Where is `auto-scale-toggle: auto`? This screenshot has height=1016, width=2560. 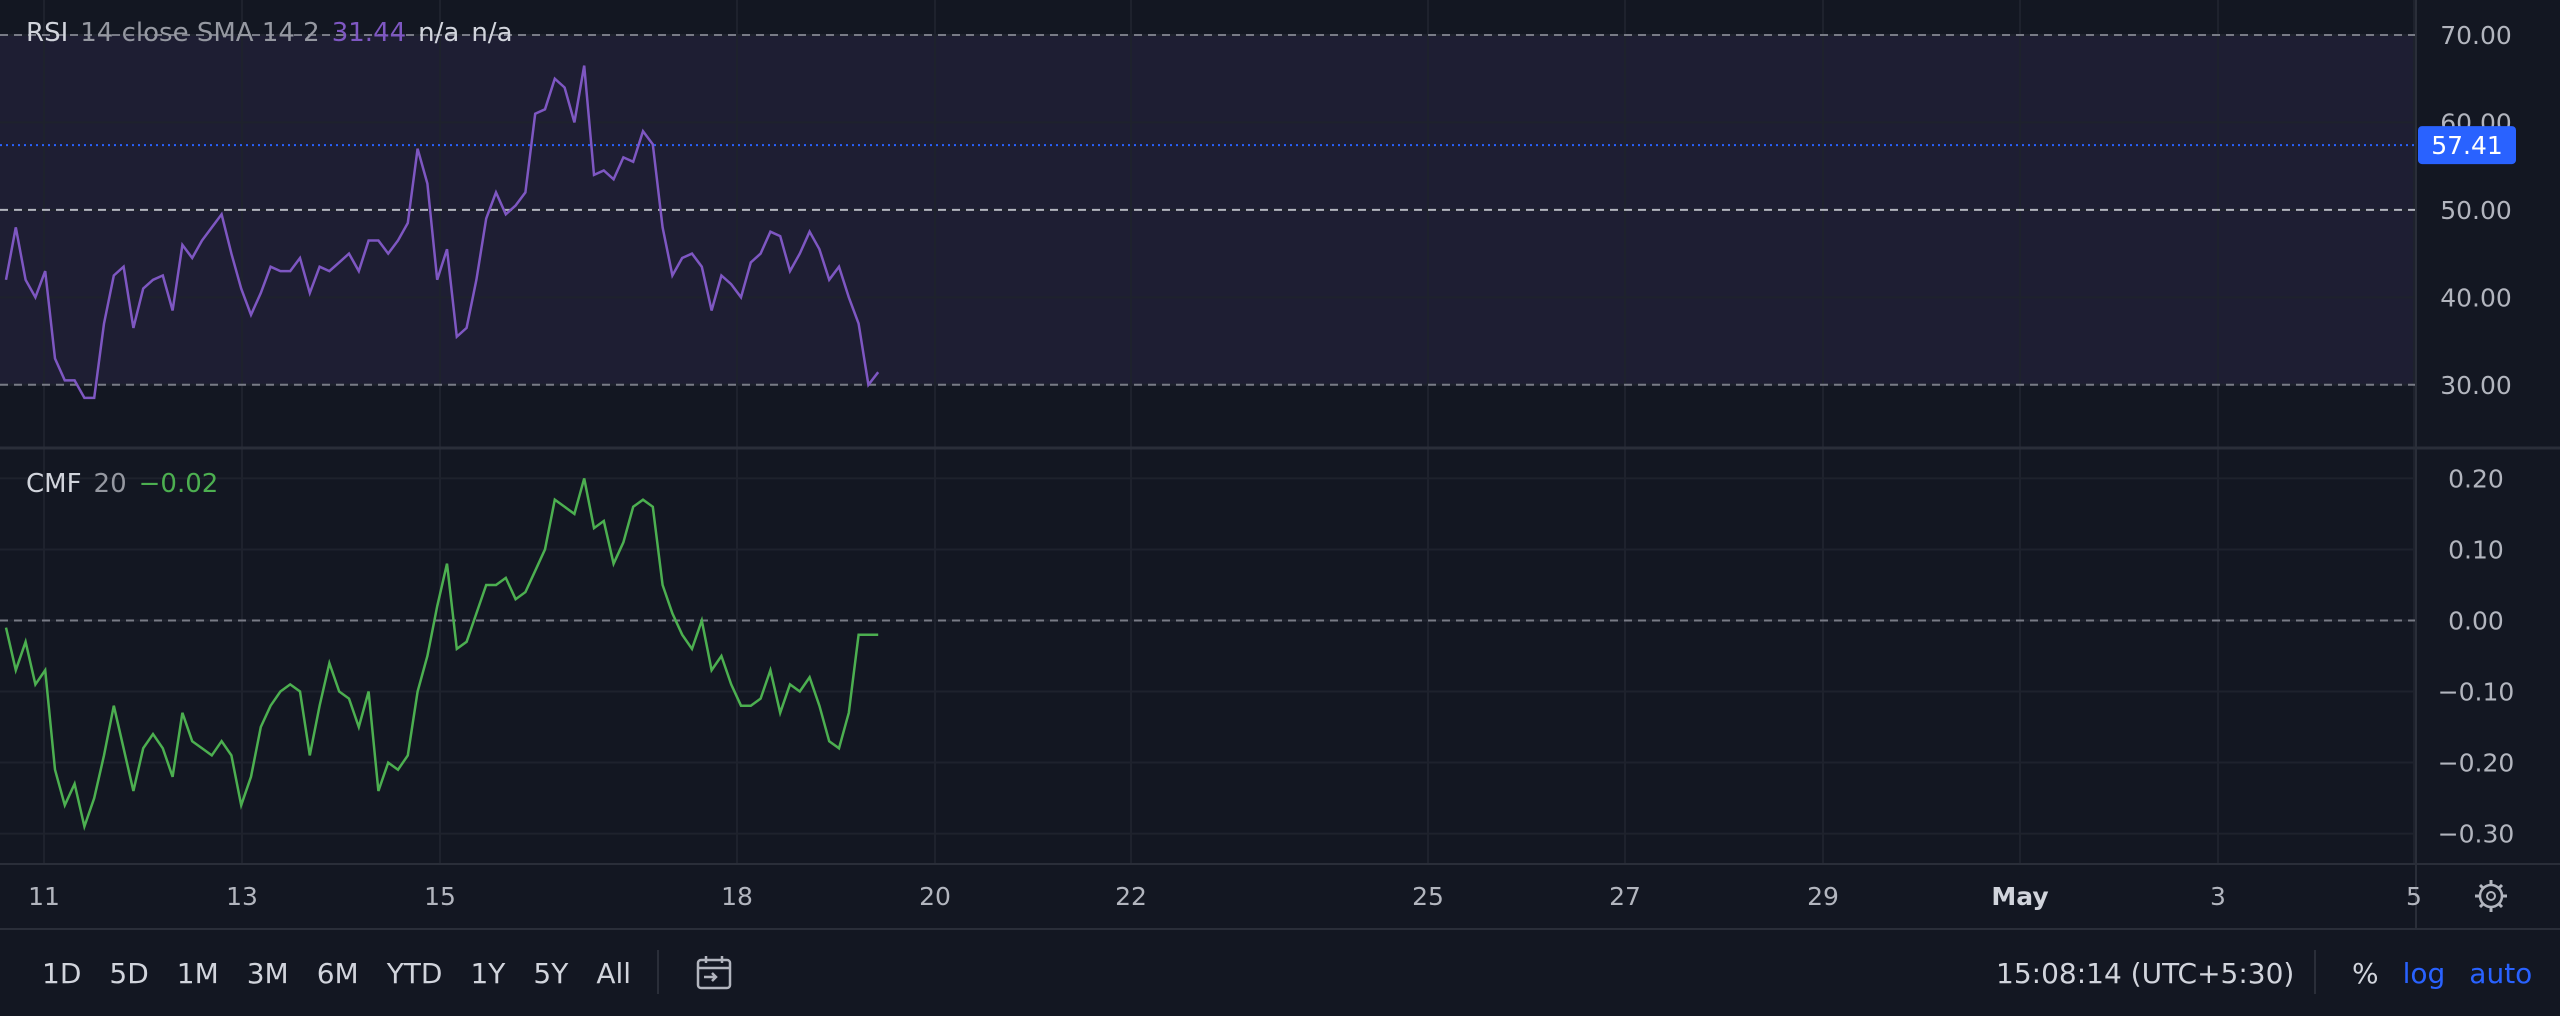 auto-scale-toggle: auto is located at coordinates (2500, 973).